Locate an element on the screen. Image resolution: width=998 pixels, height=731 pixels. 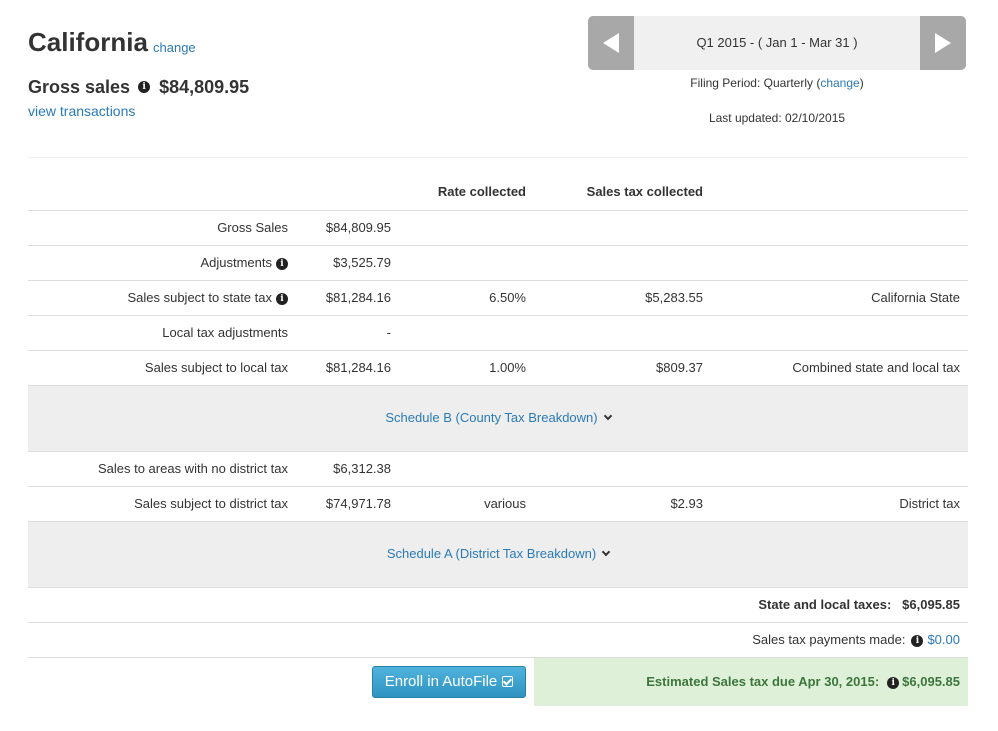
row-tax: $5,283.55 is located at coordinates (674, 297).